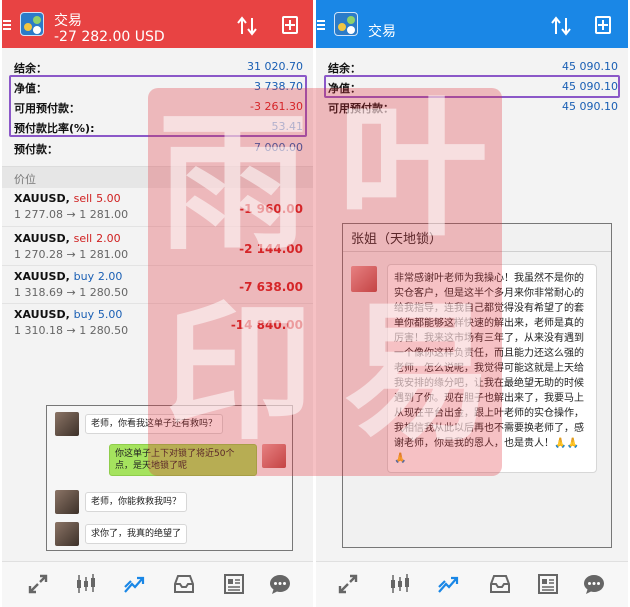 The height and width of the screenshot is (607, 630). Describe the element at coordinates (473, 67) in the screenshot. I see `account-balance-row: 结余： 45 090.10` at that location.